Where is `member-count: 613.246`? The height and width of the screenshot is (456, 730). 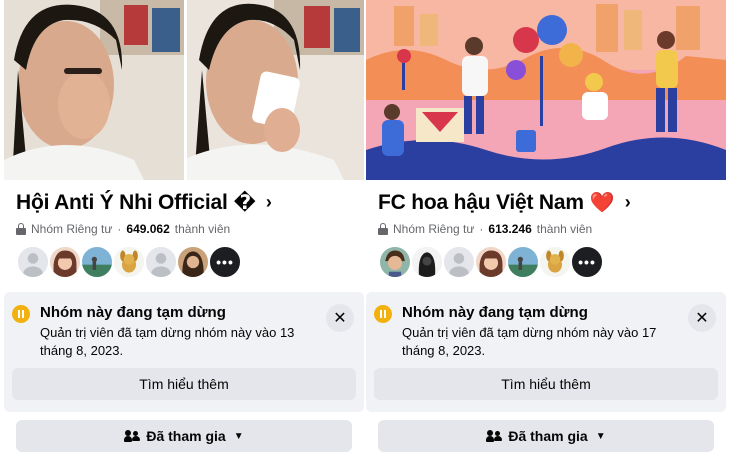 member-count: 613.246 is located at coordinates (510, 229).